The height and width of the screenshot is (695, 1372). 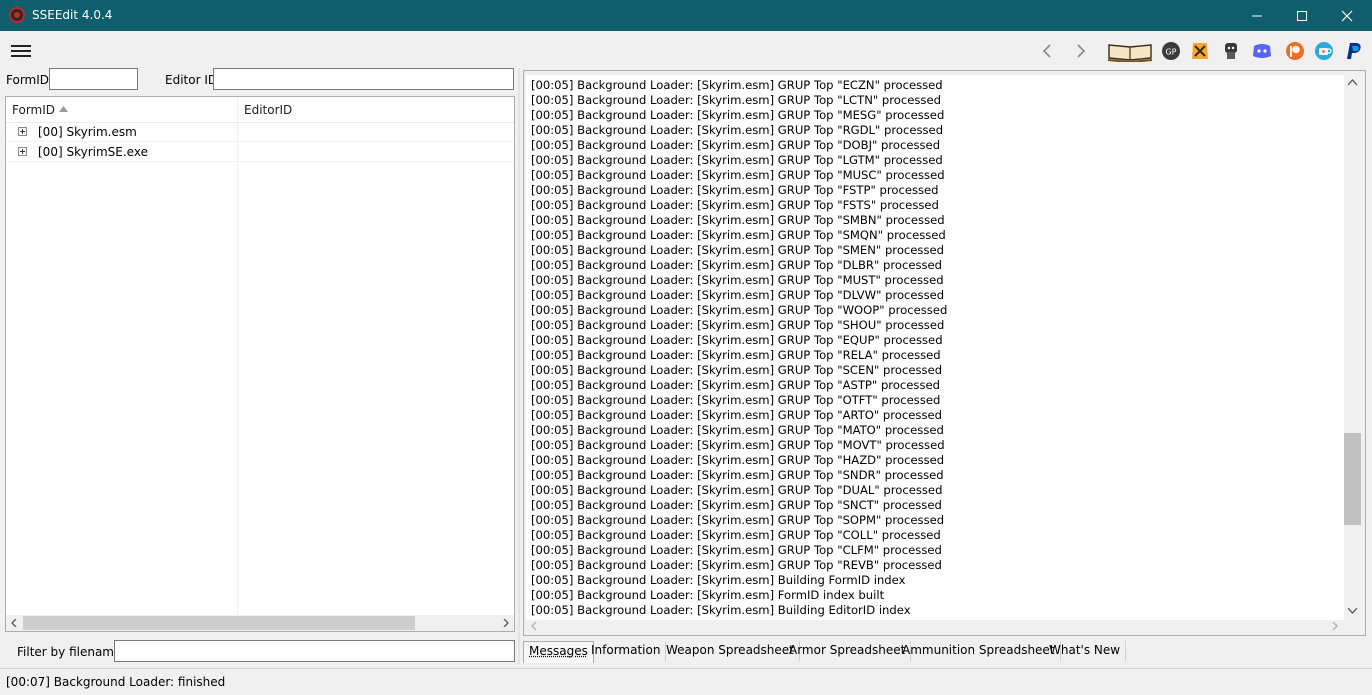 What do you see at coordinates (1130, 51) in the screenshot?
I see `book-icon` at bounding box center [1130, 51].